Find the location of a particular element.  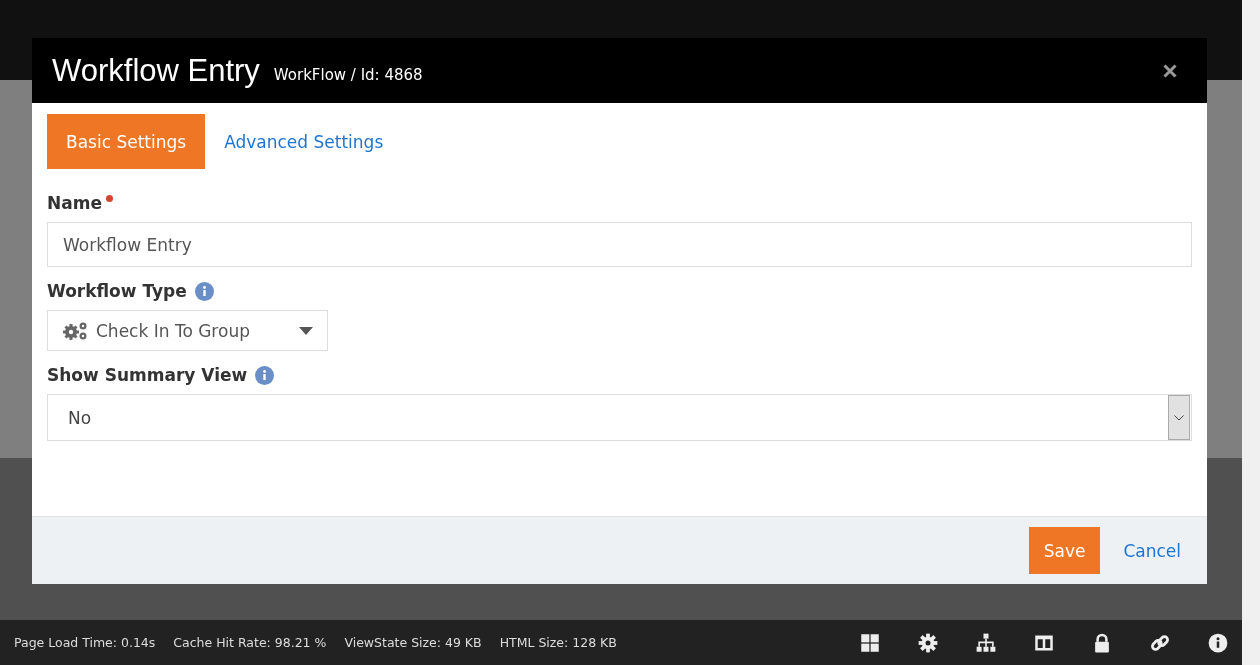

name-field: Workflow Entry is located at coordinates (619, 244).